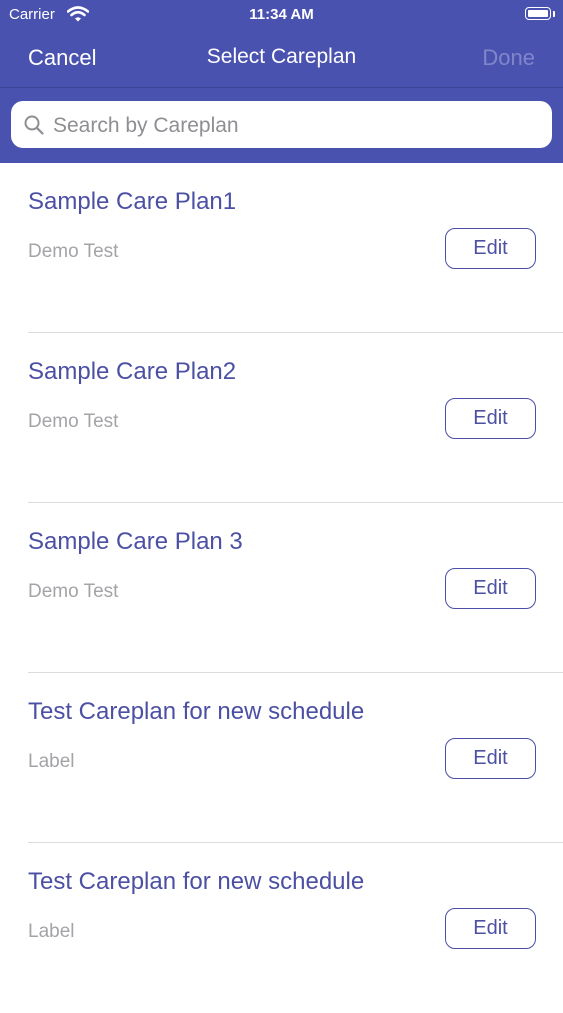  Describe the element at coordinates (132, 201) in the screenshot. I see `careplan-title: Sample Care Plan1` at that location.